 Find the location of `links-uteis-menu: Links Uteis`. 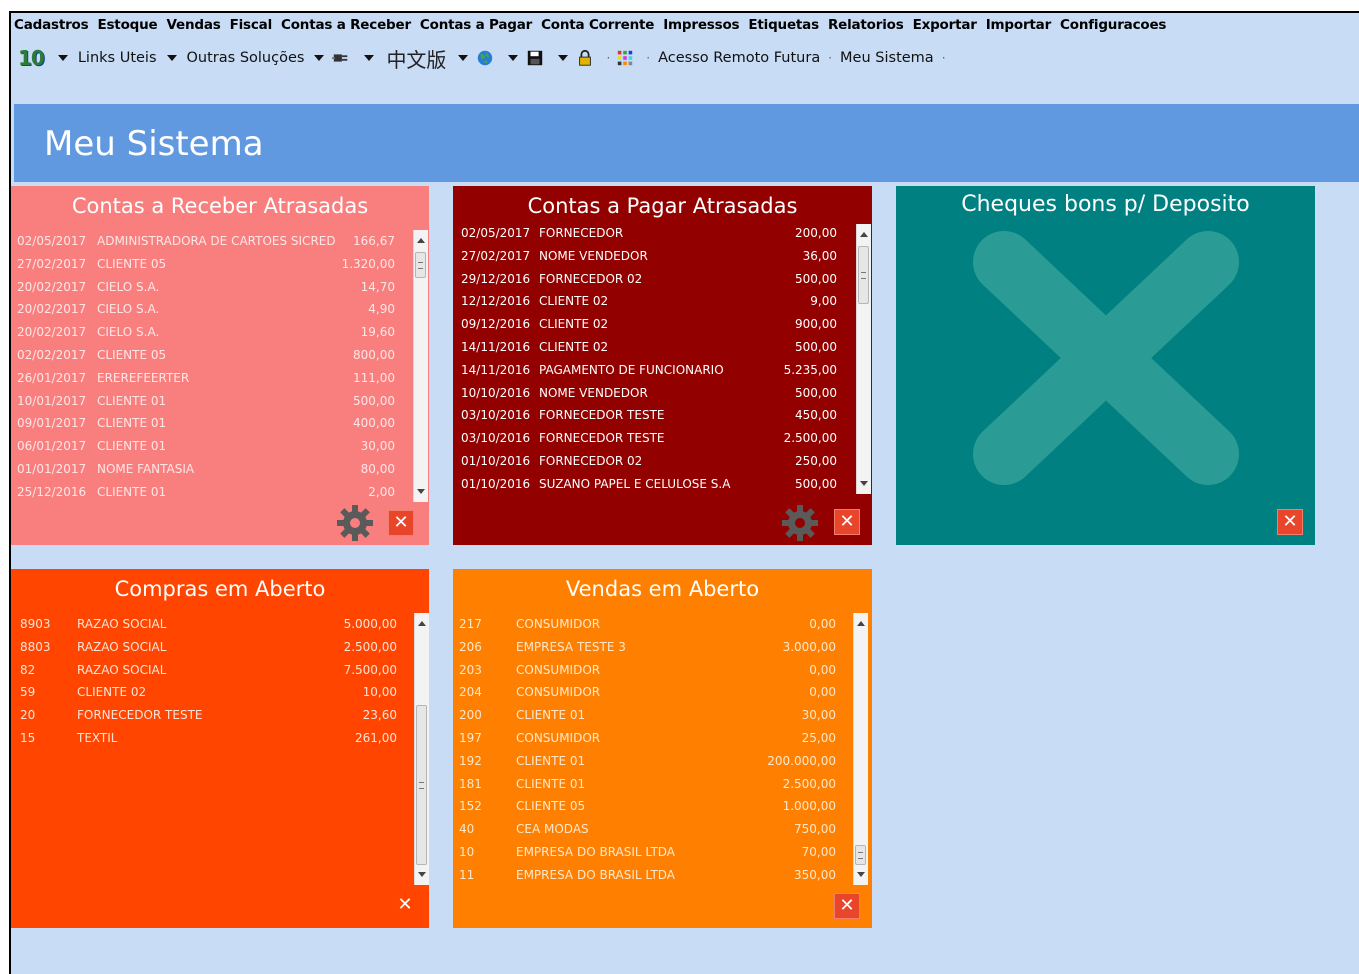

links-uteis-menu: Links Uteis is located at coordinates (117, 58).